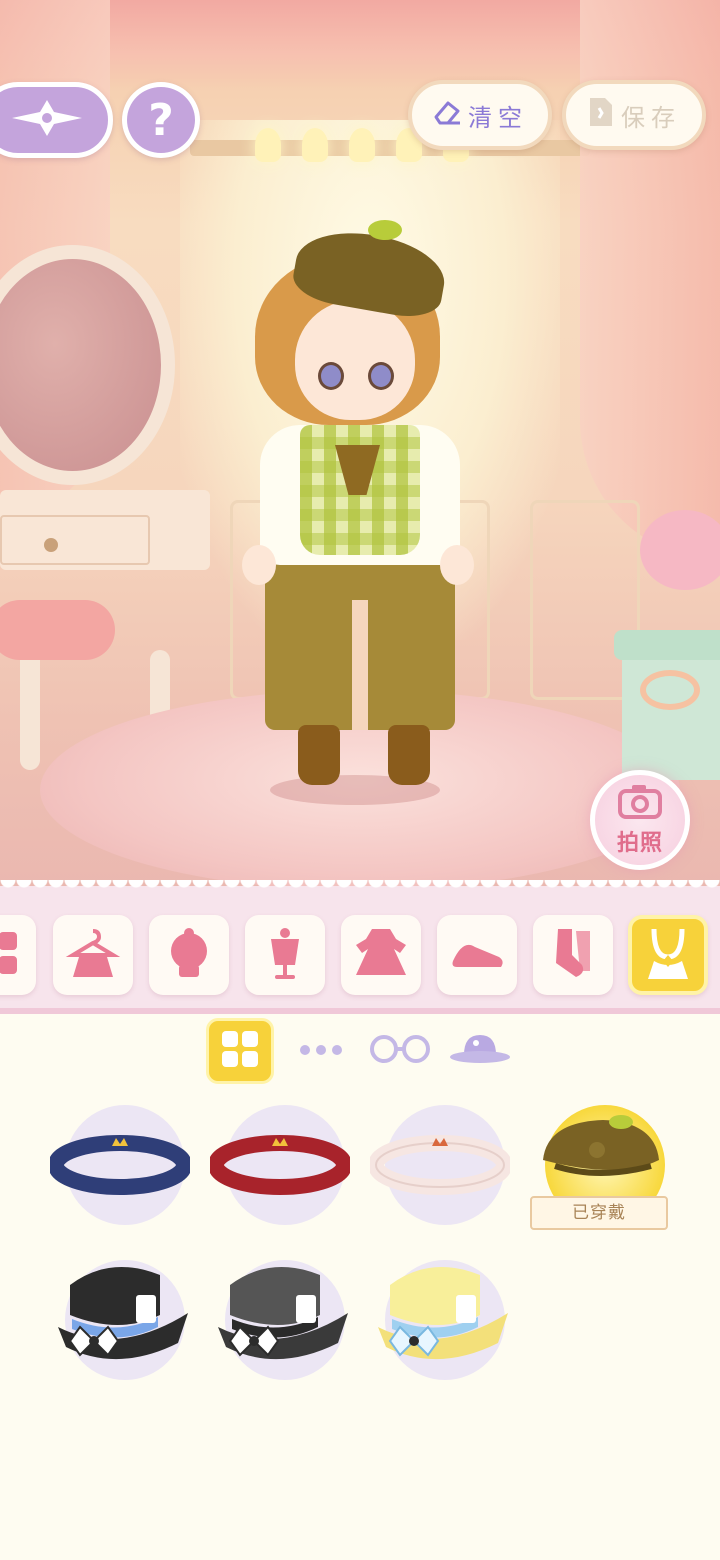 The image size is (720, 1560). I want to click on item-gray-top-hat, so click(285, 1325).